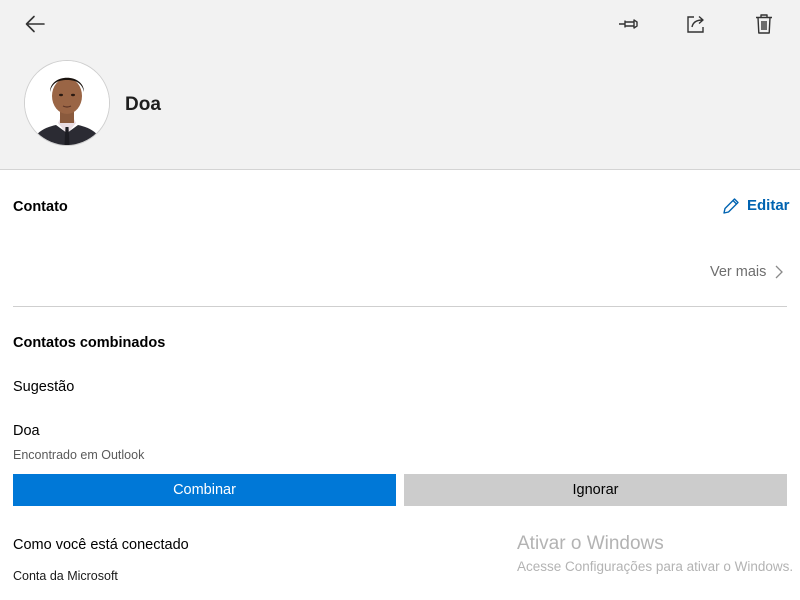 The image size is (800, 600). I want to click on contact-section-title: Contato, so click(40, 207).